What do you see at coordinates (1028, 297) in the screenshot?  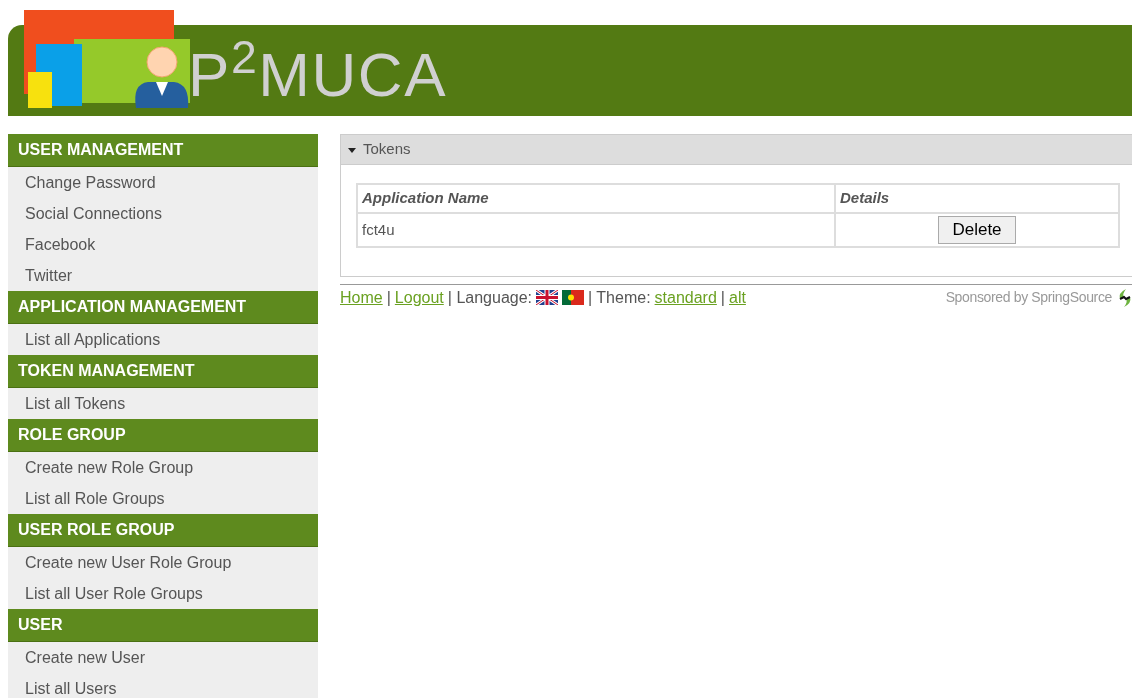 I see `sponsor-text: Sponsored by SpringSource` at bounding box center [1028, 297].